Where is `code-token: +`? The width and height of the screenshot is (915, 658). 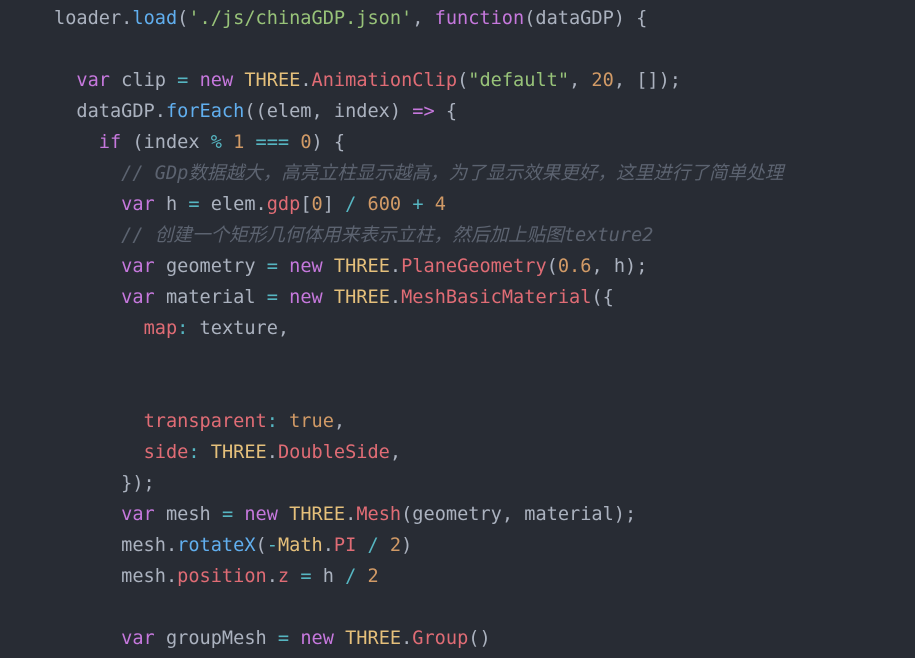
code-token: + is located at coordinates (418, 204).